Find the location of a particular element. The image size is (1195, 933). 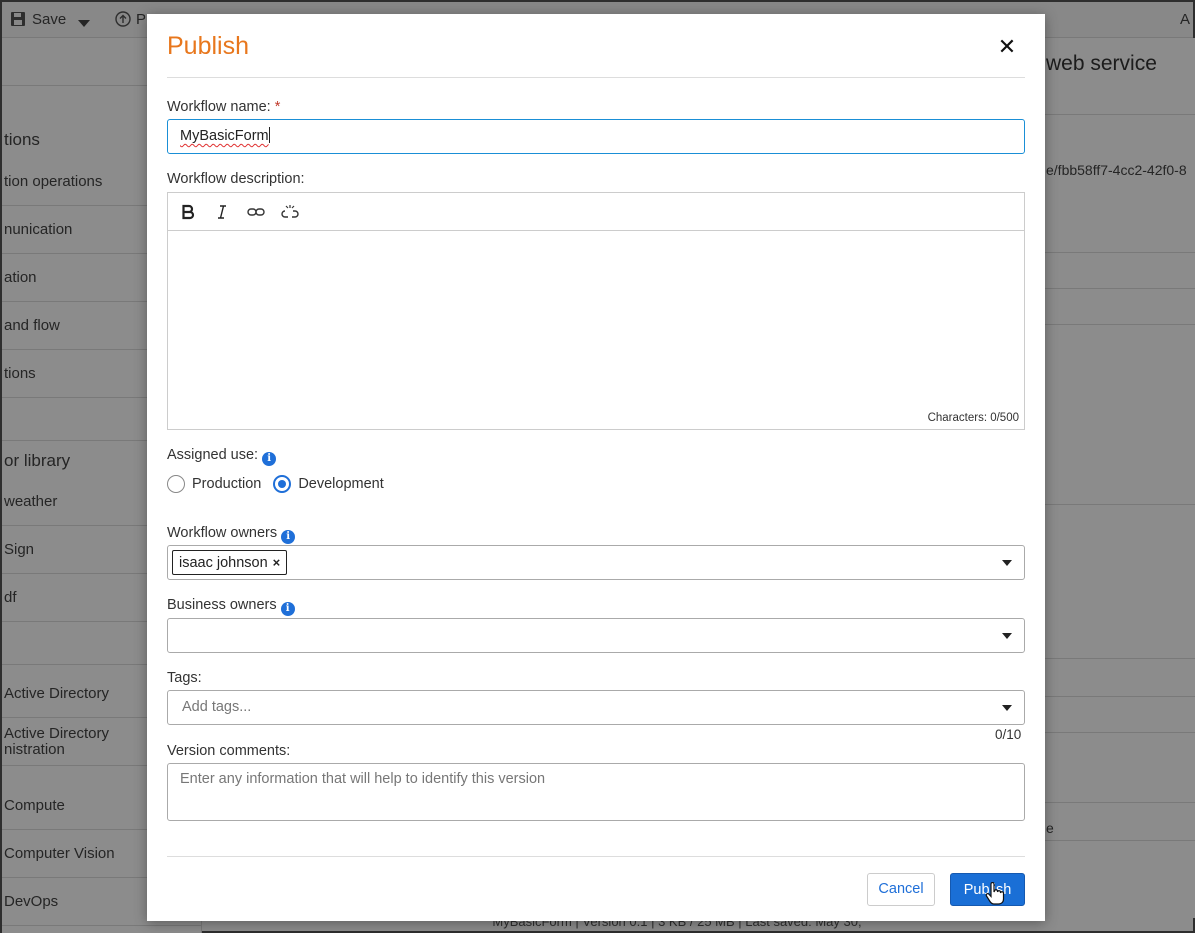

workflow-name-value: MyBasicForm is located at coordinates (224, 136).